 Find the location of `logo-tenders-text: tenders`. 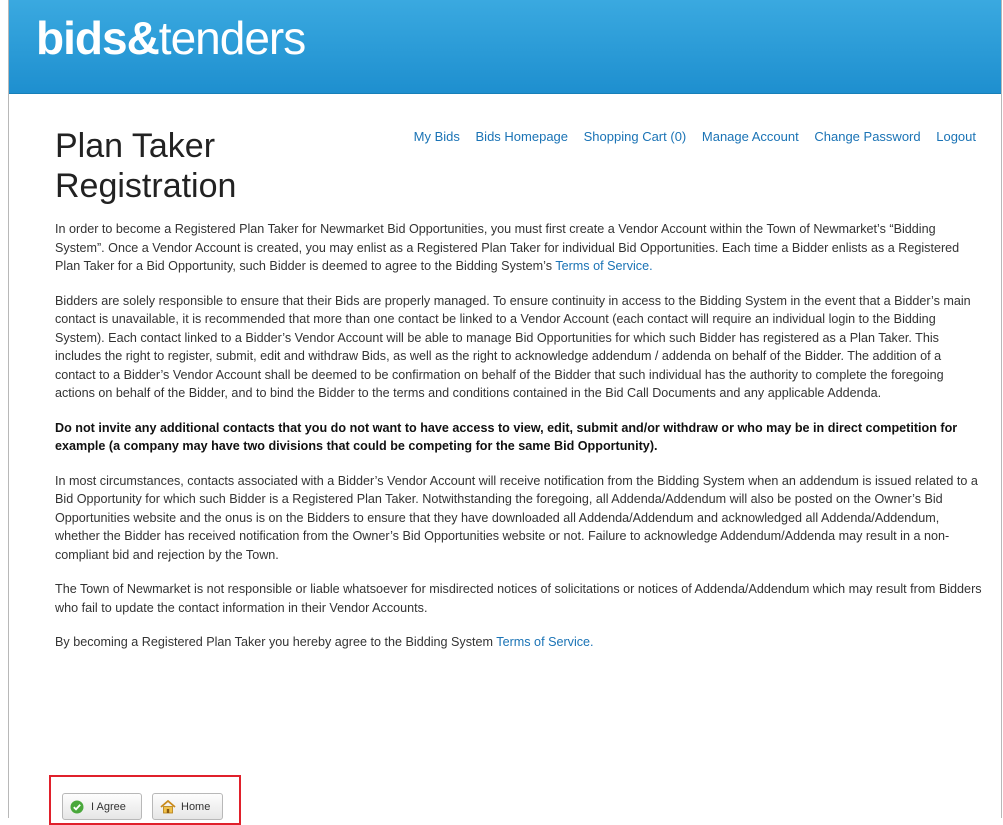

logo-tenders-text: tenders is located at coordinates (232, 38).